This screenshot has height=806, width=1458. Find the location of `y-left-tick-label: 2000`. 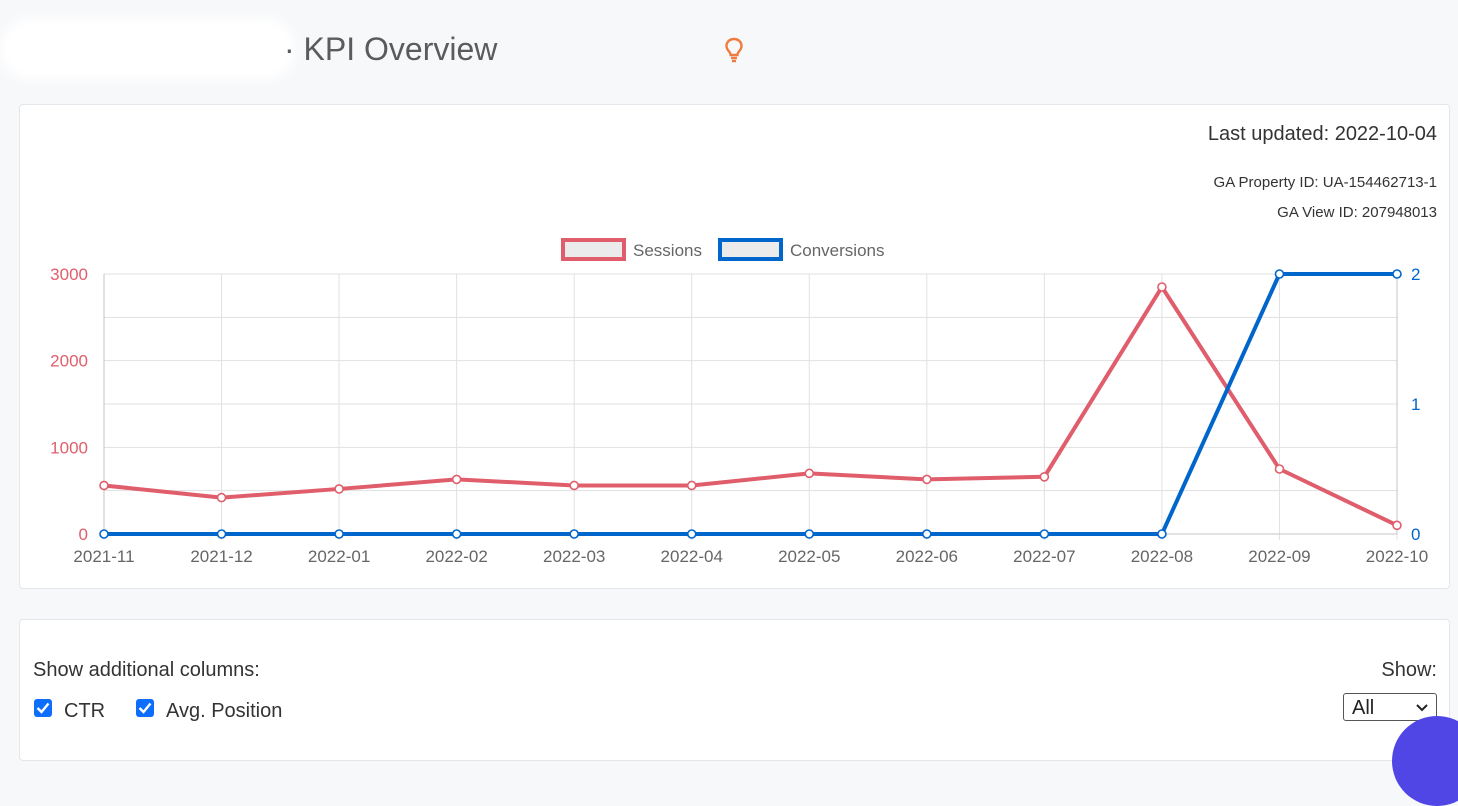

y-left-tick-label: 2000 is located at coordinates (69, 361).